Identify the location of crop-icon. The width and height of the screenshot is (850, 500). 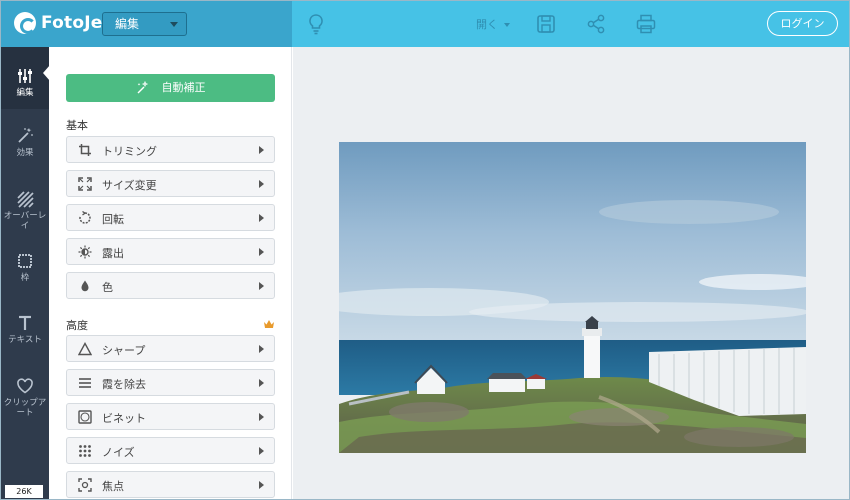
(85, 150).